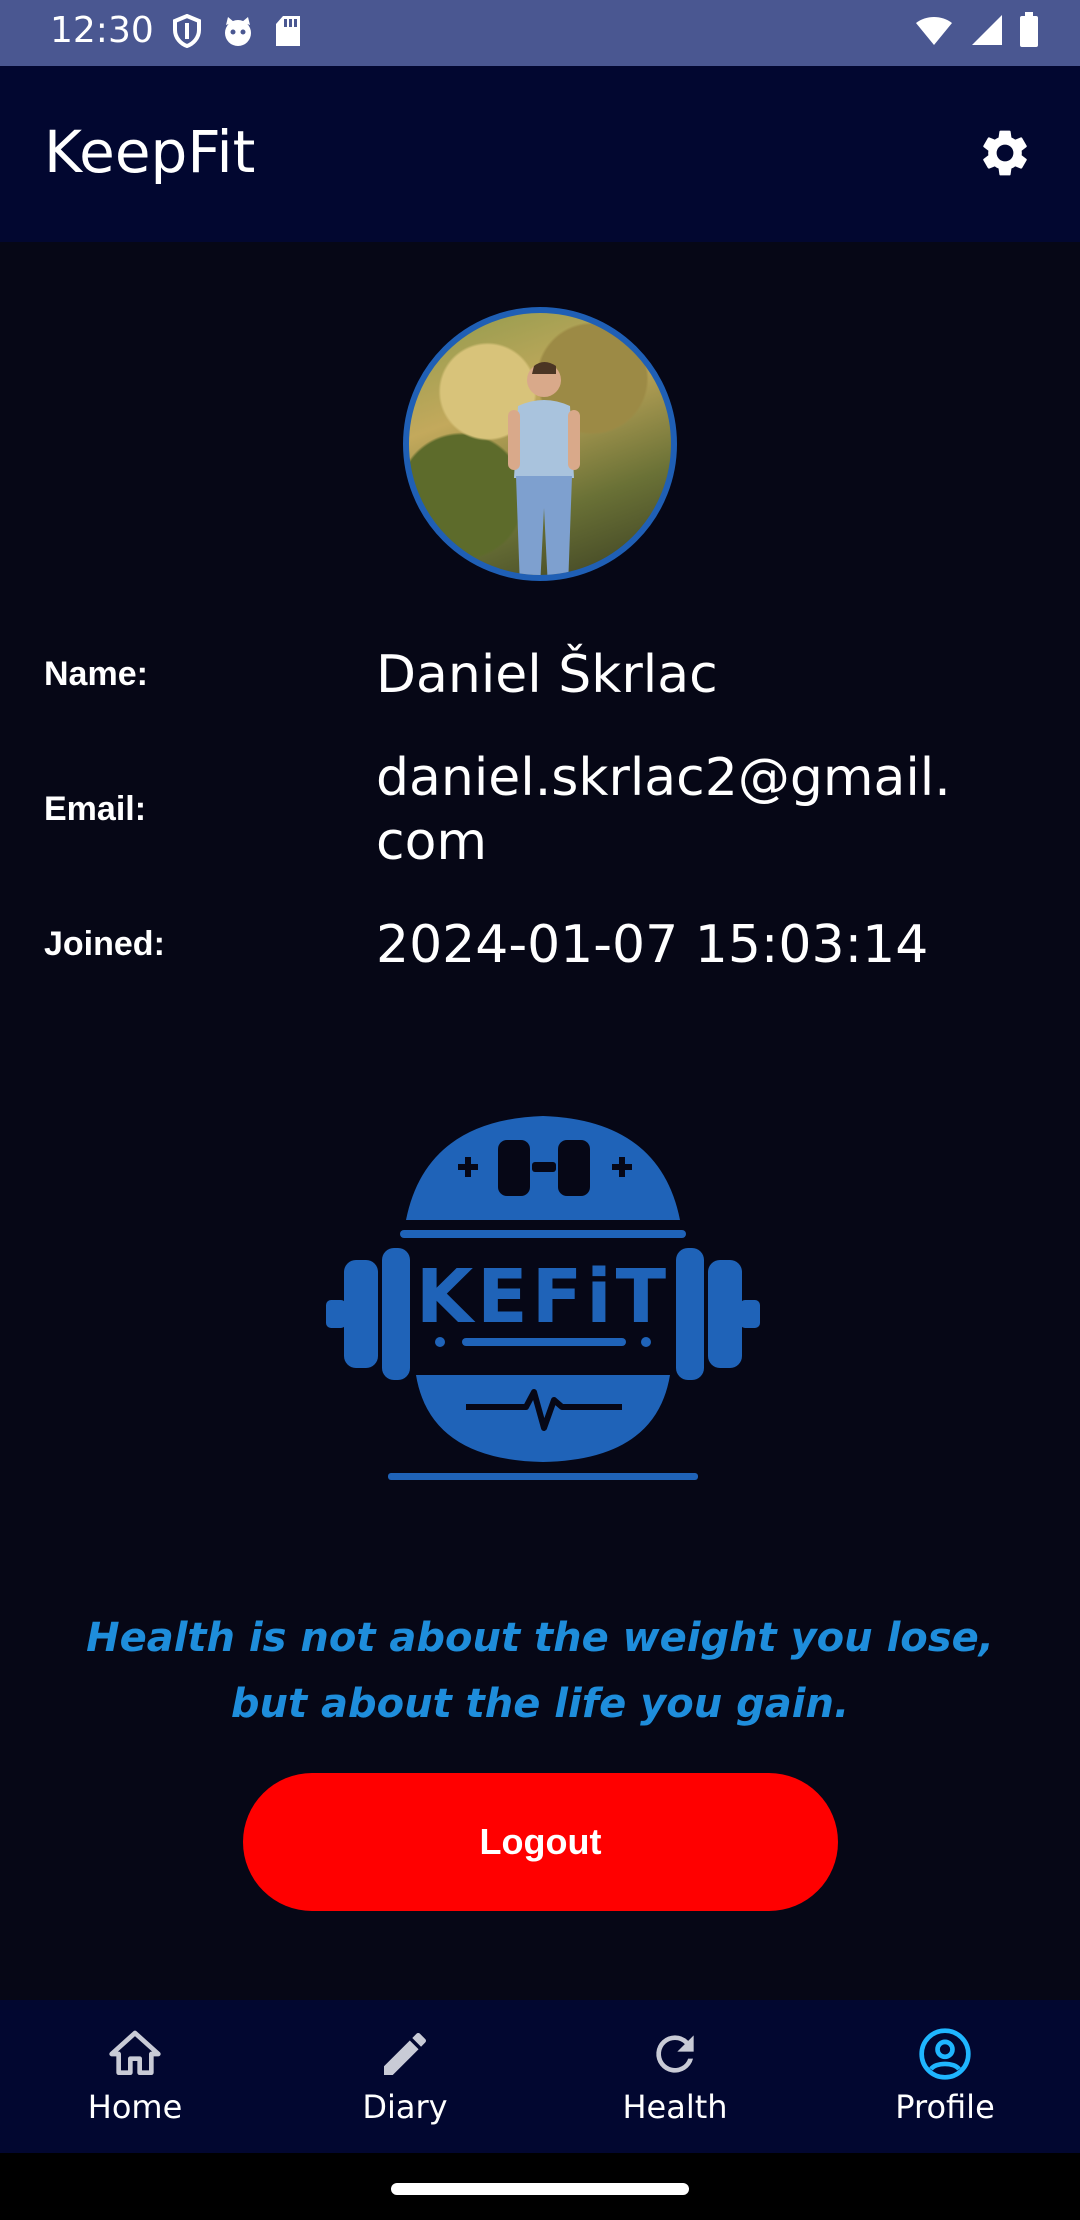 The image size is (1080, 2220). Describe the element at coordinates (945, 2107) in the screenshot. I see `nav-label-profile: Profile` at that location.